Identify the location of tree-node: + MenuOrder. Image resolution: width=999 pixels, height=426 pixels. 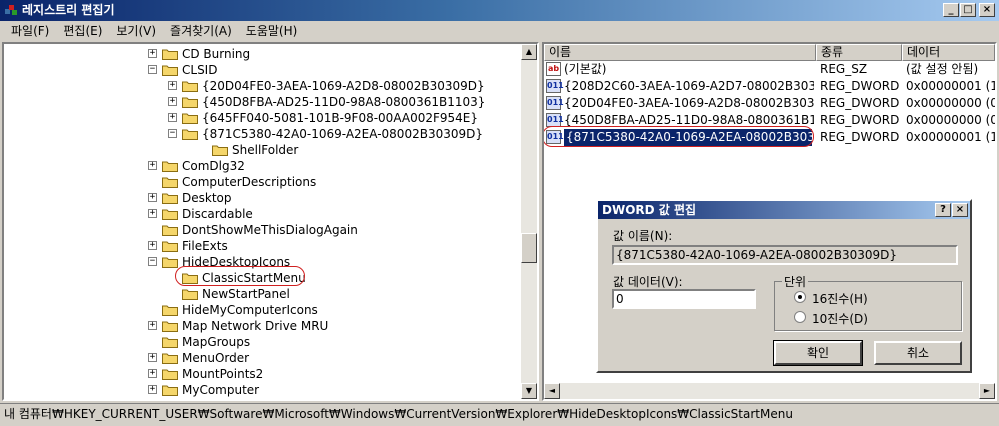
(261, 358).